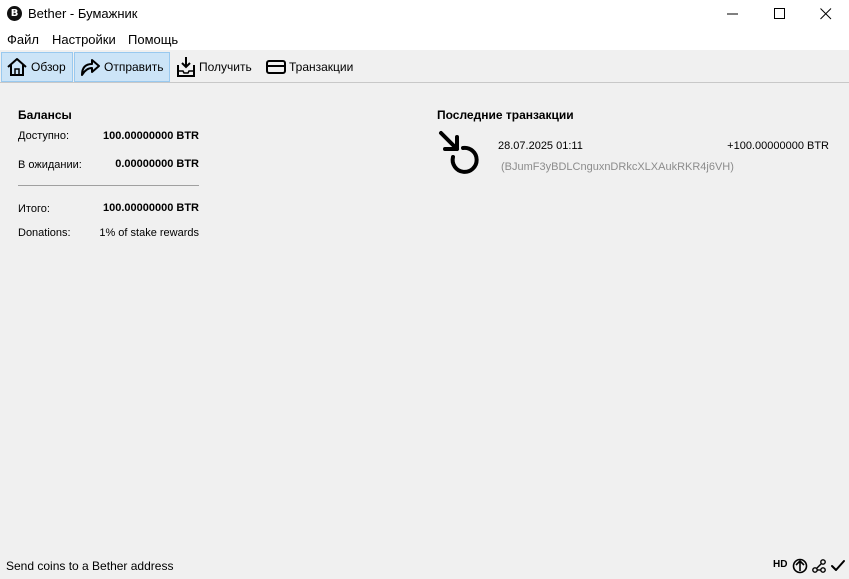 The width and height of the screenshot is (849, 579). What do you see at coordinates (424, 67) in the screenshot?
I see `toolbar: Обзор Отправить Получить Транзакции` at bounding box center [424, 67].